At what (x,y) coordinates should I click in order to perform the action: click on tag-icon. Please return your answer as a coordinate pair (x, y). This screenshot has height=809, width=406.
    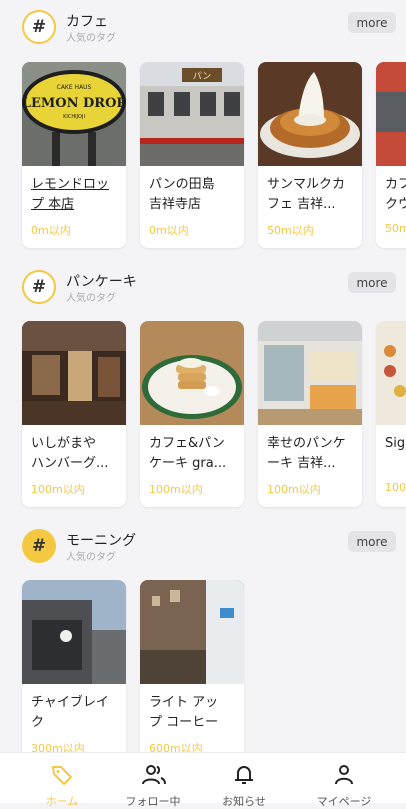
    Looking at the image, I should click on (62, 775).